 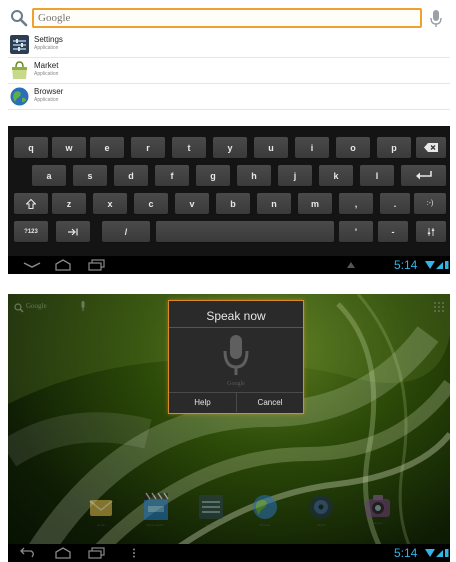 I want to click on key-m: m, so click(x=315, y=203).